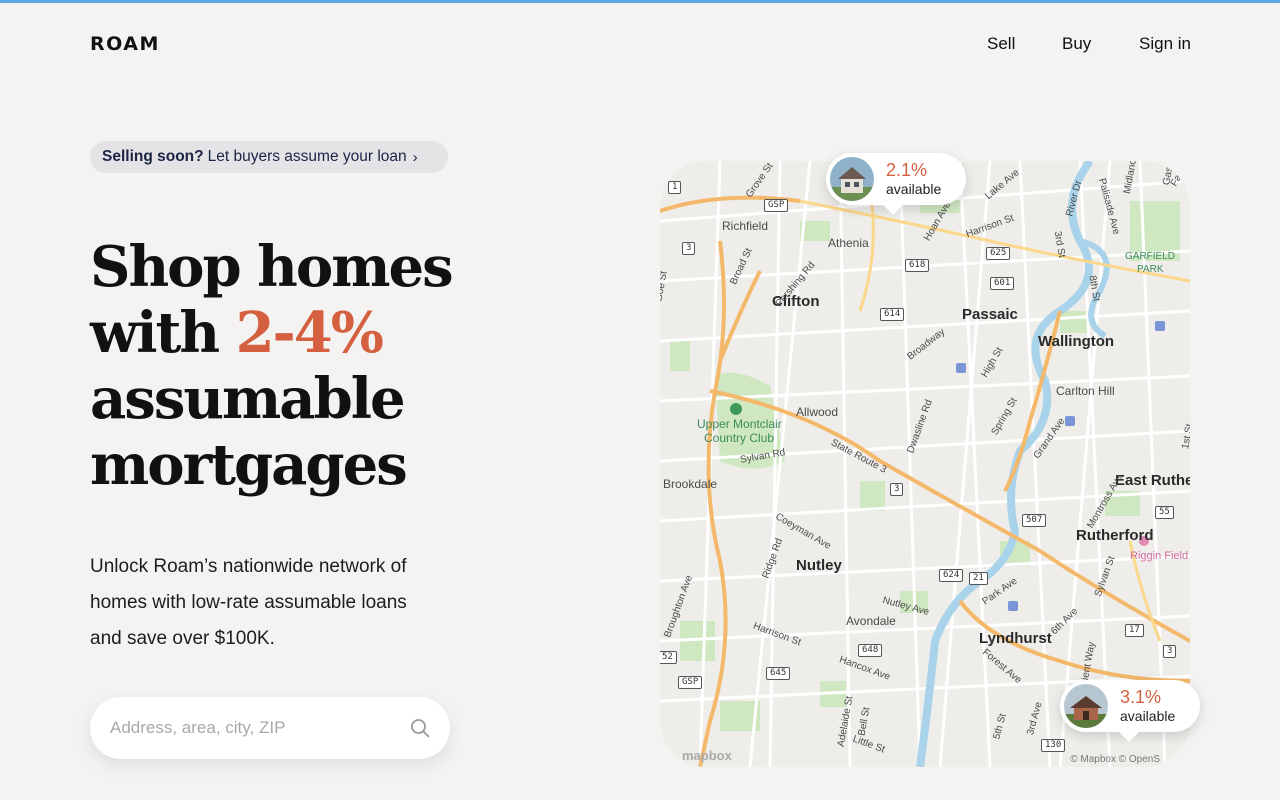 The height and width of the screenshot is (800, 1280). I want to click on route-shield: 614, so click(892, 314).